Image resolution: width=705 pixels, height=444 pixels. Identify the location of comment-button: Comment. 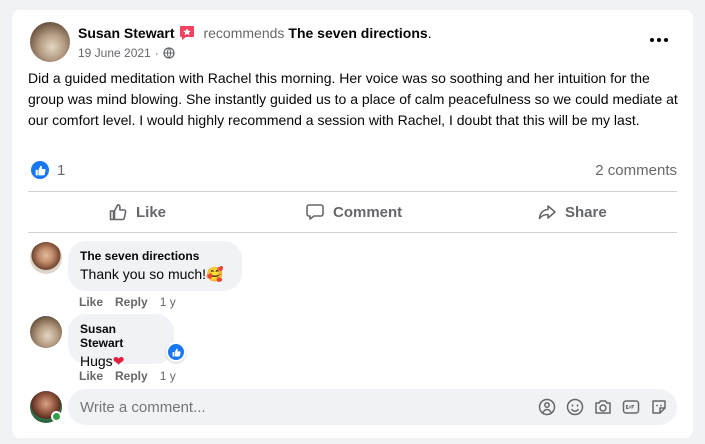
(353, 212).